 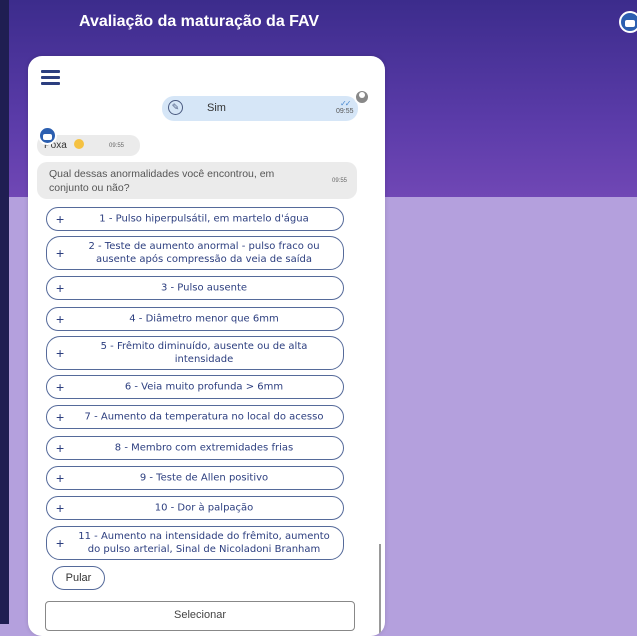 I want to click on option-button: + 10 - Dor à palpação, so click(x=195, y=508).